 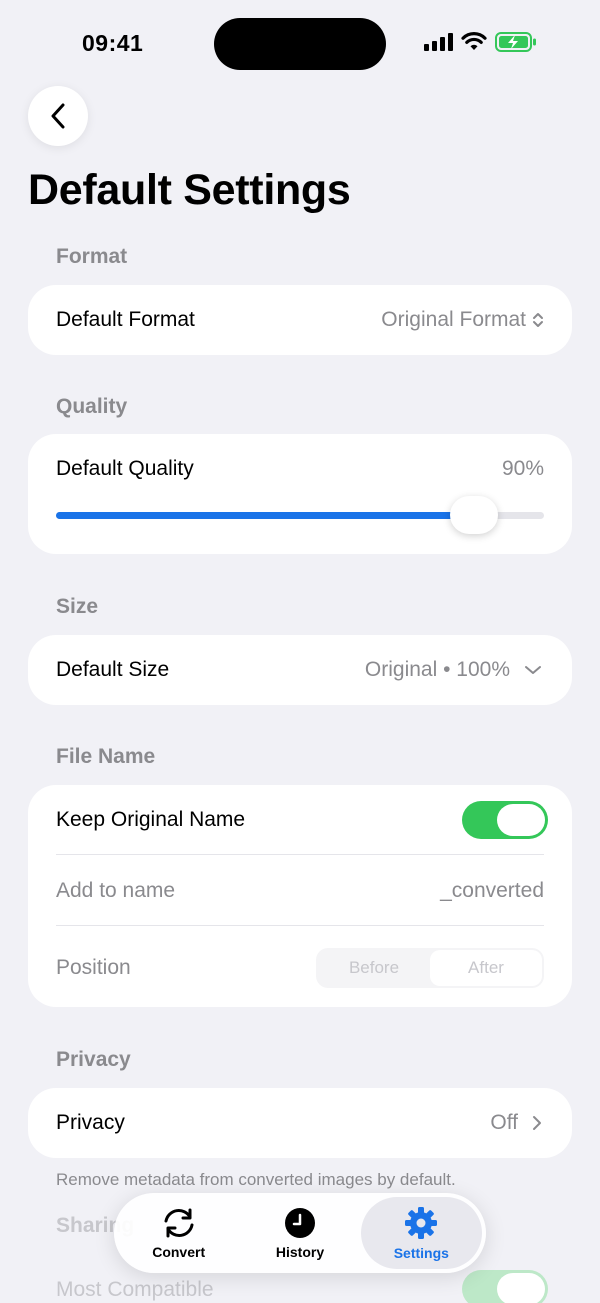 What do you see at coordinates (486, 968) in the screenshot?
I see `position-after-option: After` at bounding box center [486, 968].